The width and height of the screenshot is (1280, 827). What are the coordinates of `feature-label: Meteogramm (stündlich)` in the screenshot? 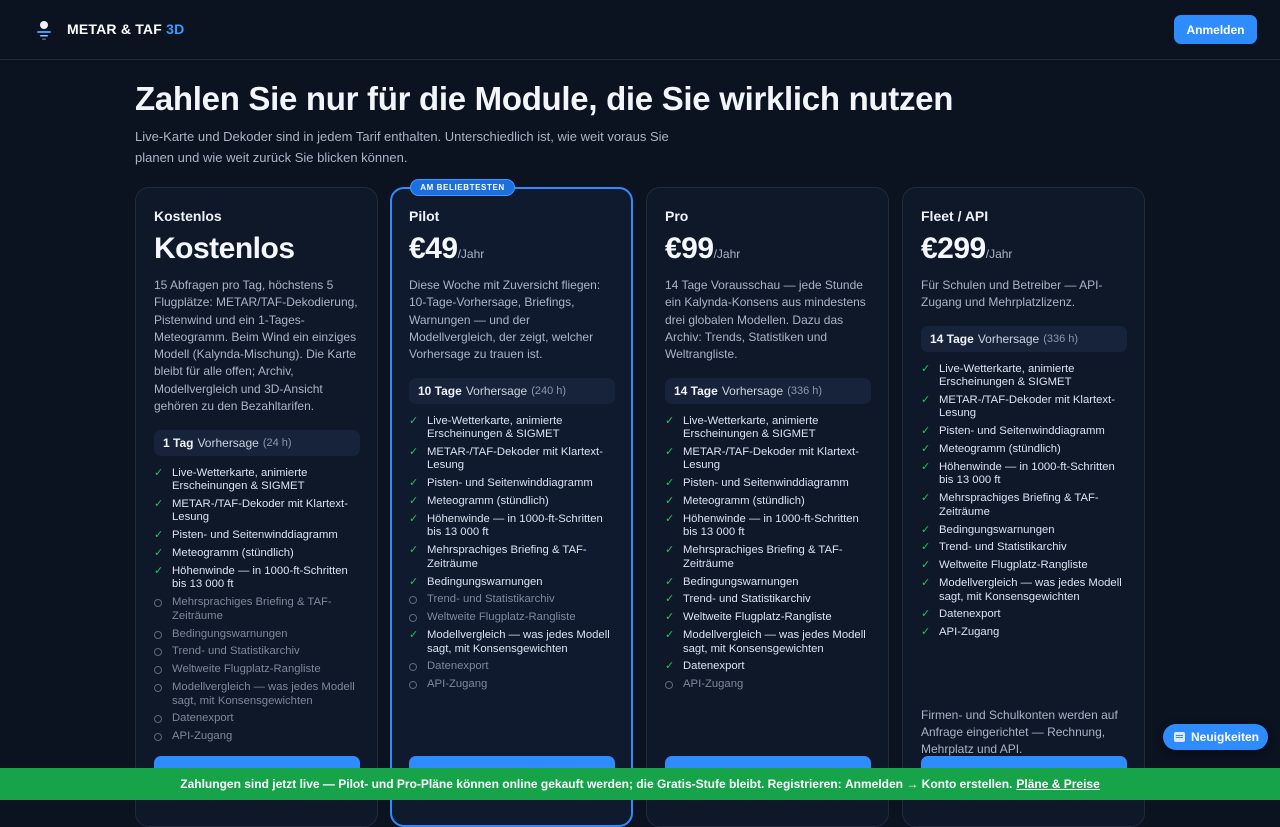 It's located at (488, 501).